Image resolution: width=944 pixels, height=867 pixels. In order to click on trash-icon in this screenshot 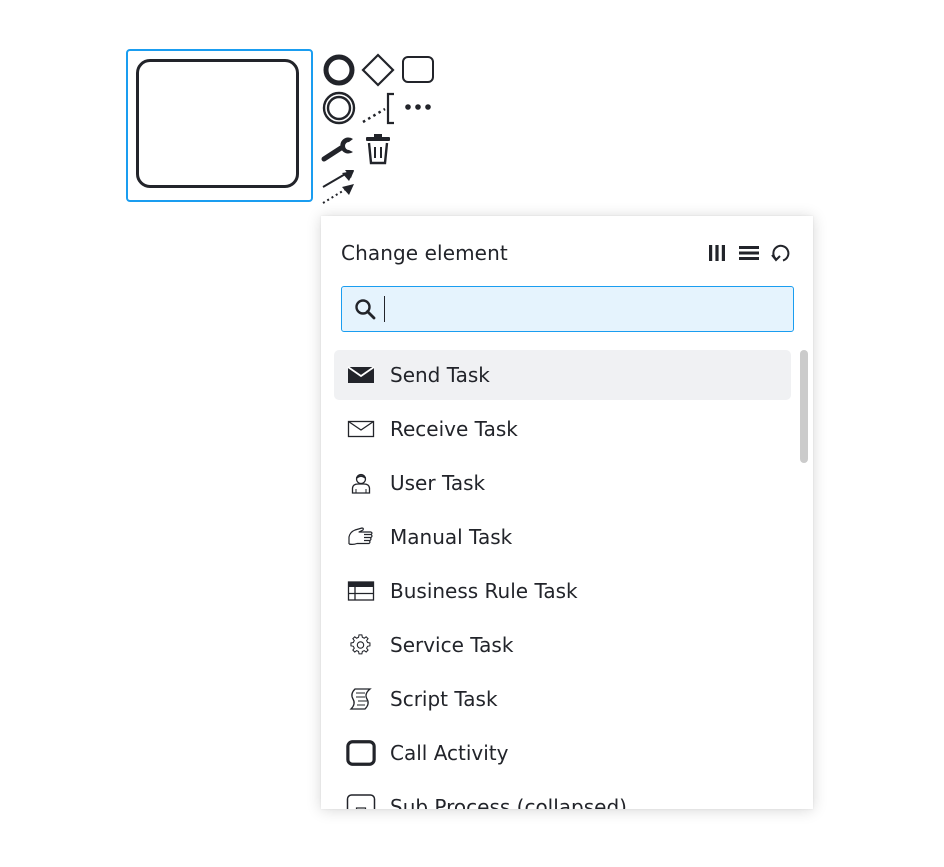, I will do `click(378, 149)`.